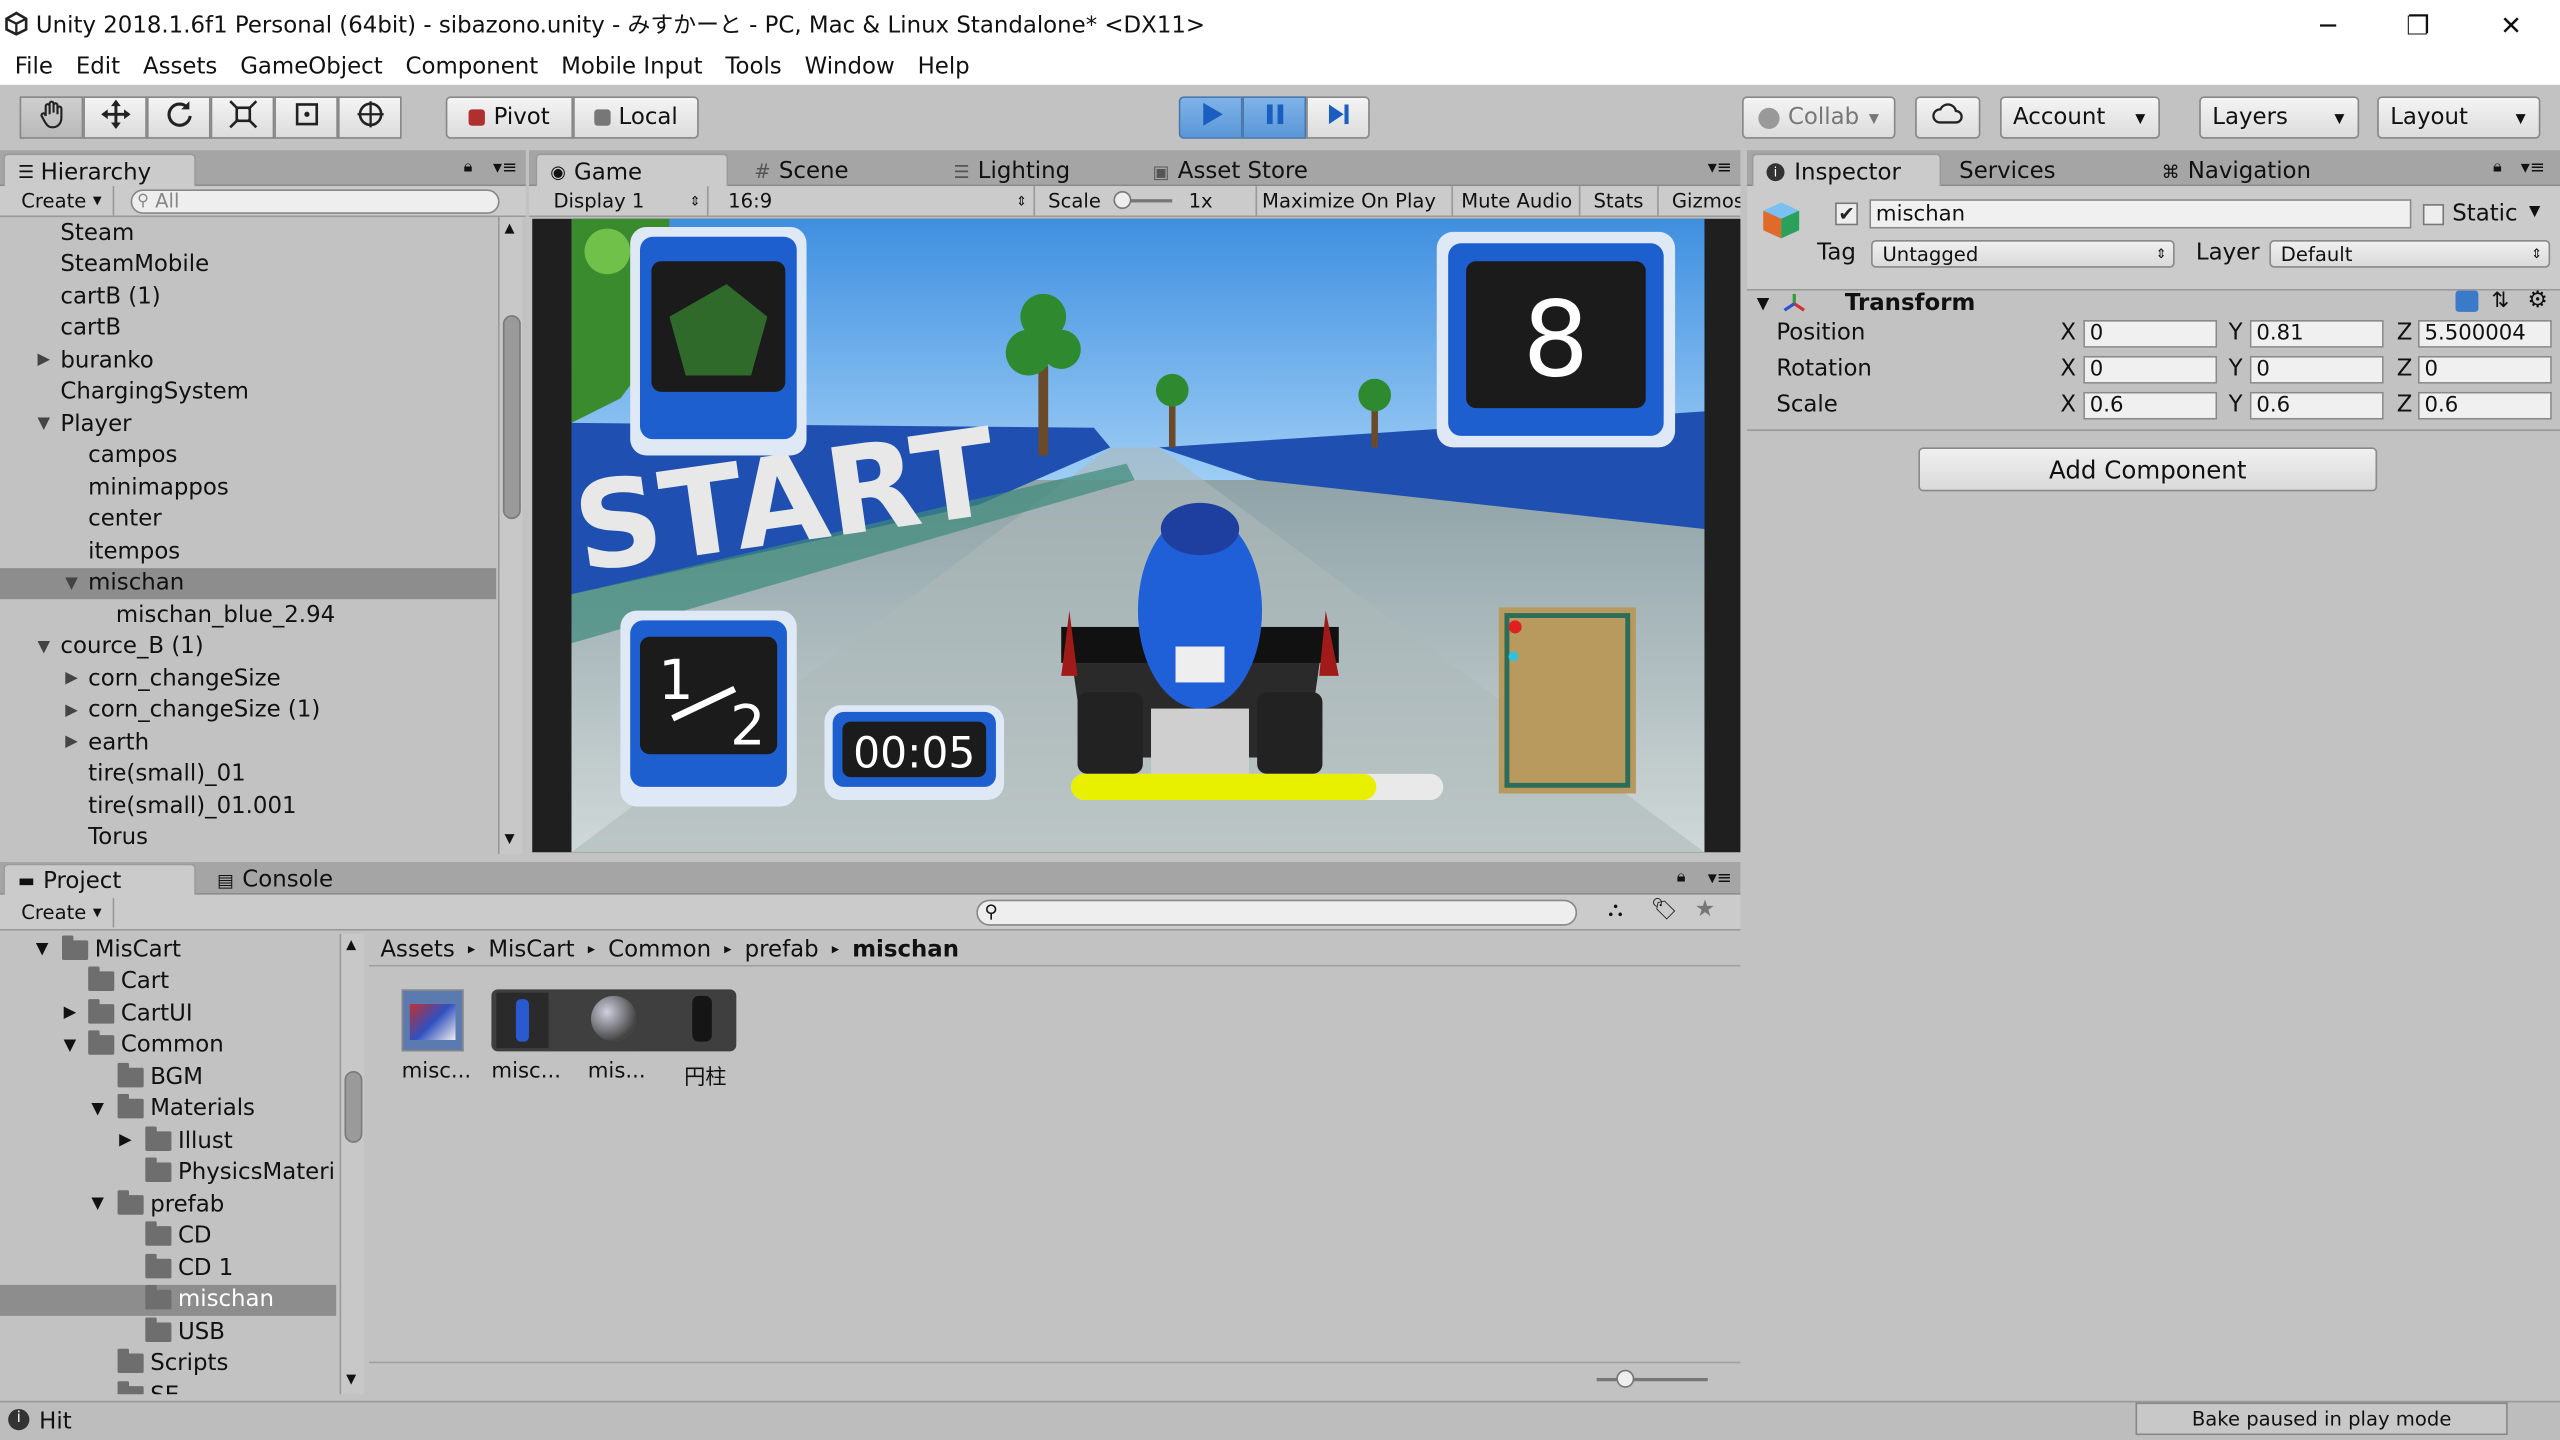  I want to click on tab-services: Services, so click(2036, 171).